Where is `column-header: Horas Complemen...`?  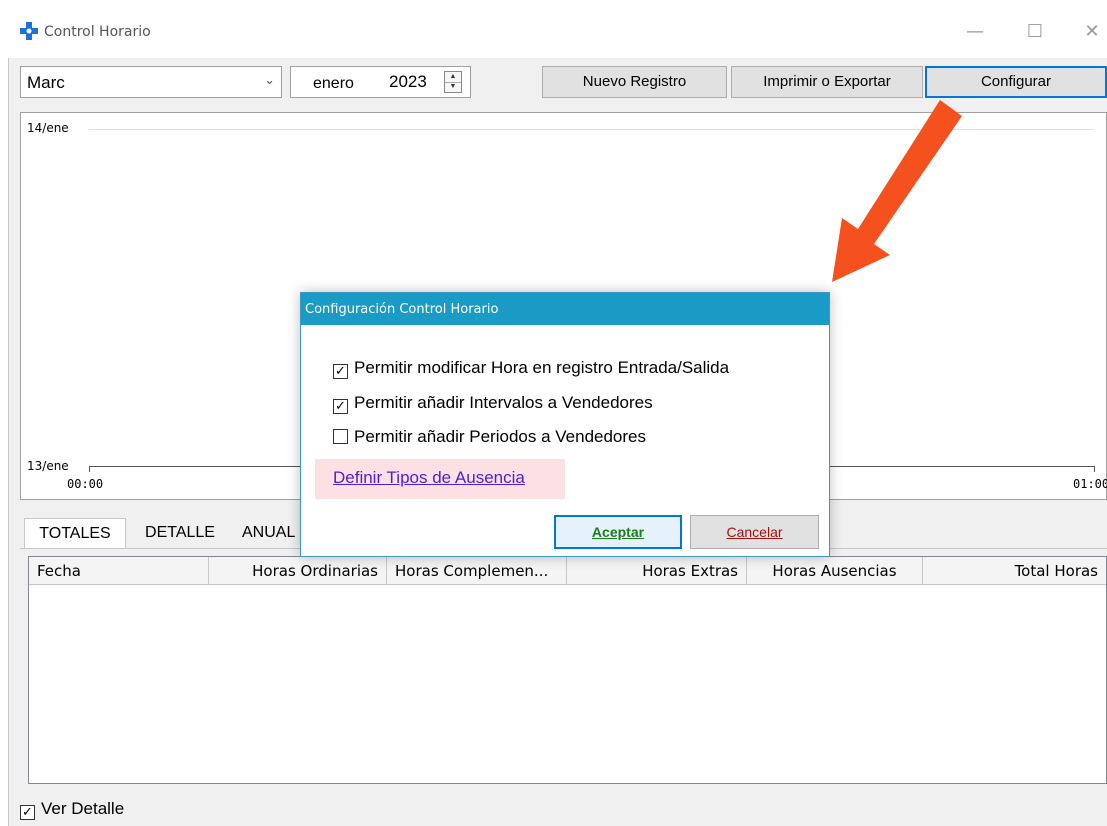
column-header: Horas Complemen... is located at coordinates (477, 571).